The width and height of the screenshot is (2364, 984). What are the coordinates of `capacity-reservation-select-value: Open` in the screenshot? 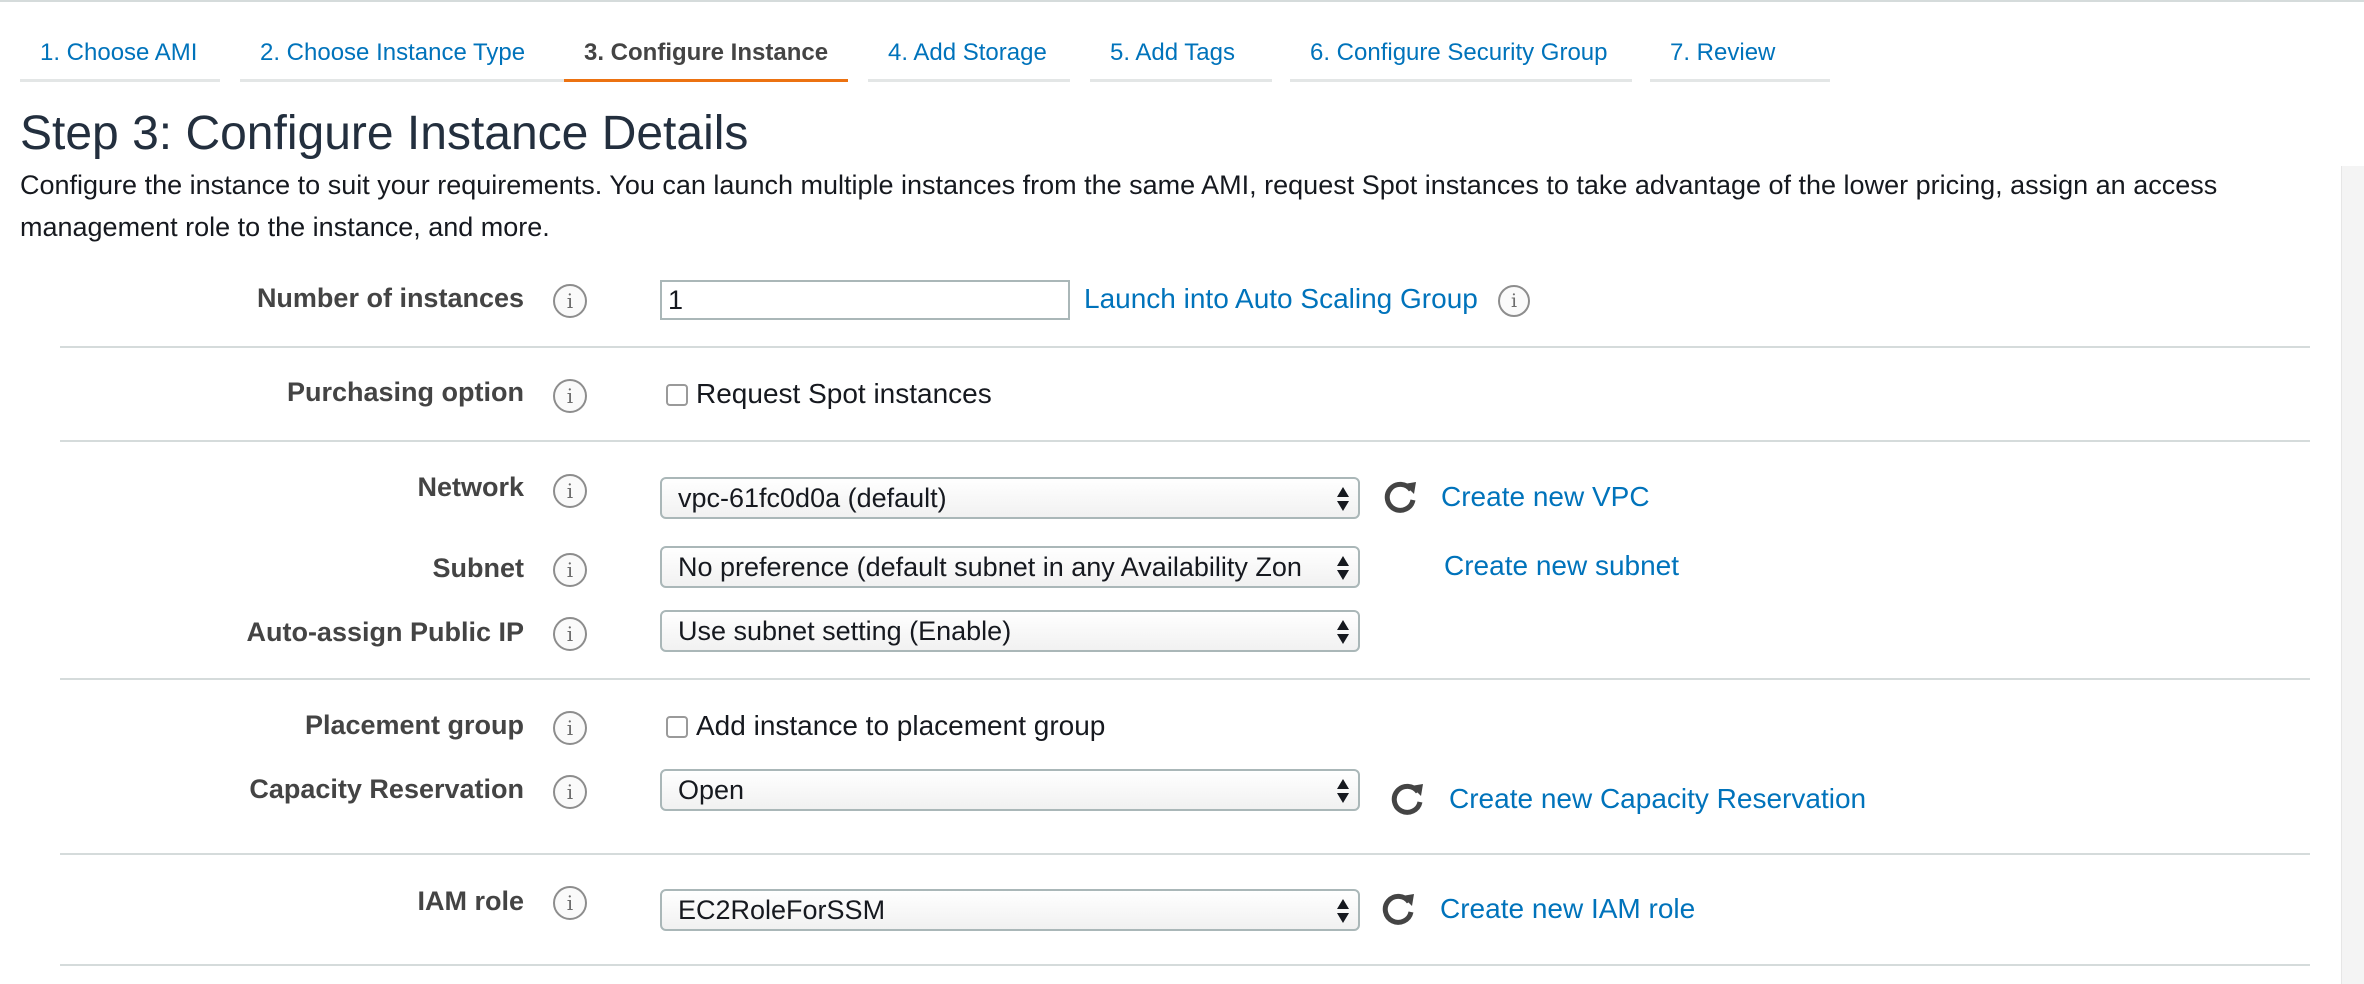 It's located at (711, 790).